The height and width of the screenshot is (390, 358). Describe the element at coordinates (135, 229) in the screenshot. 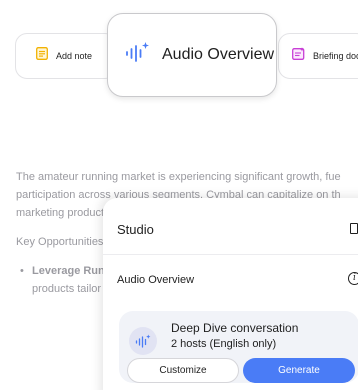

I see `studio-title: Studio` at that location.